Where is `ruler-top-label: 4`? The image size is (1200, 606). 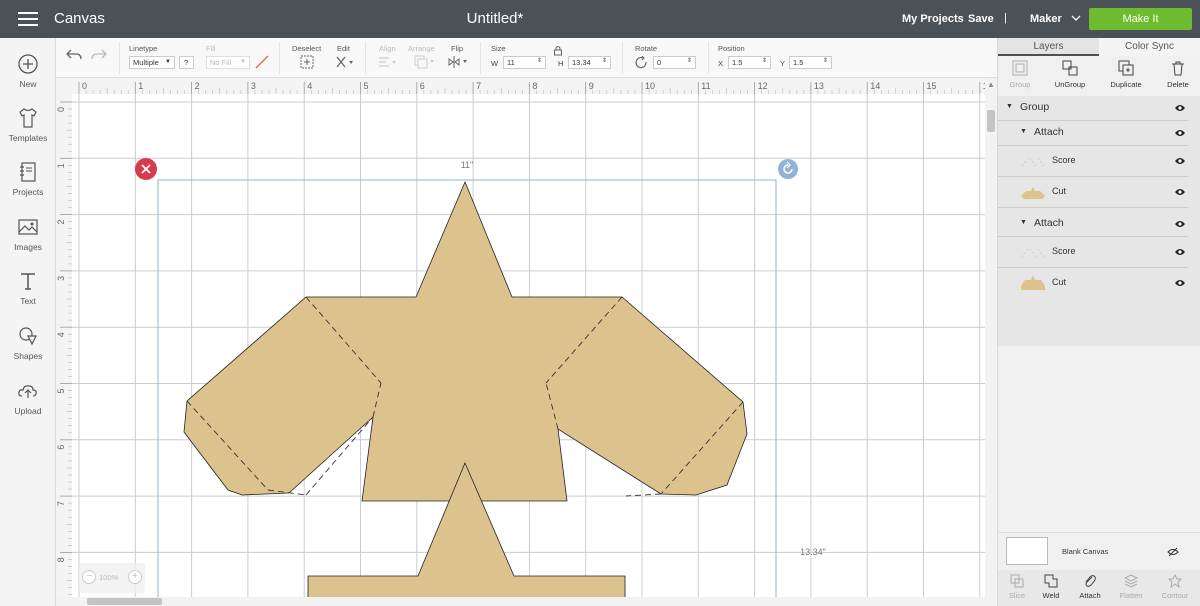
ruler-top-label: 4 is located at coordinates (309, 86).